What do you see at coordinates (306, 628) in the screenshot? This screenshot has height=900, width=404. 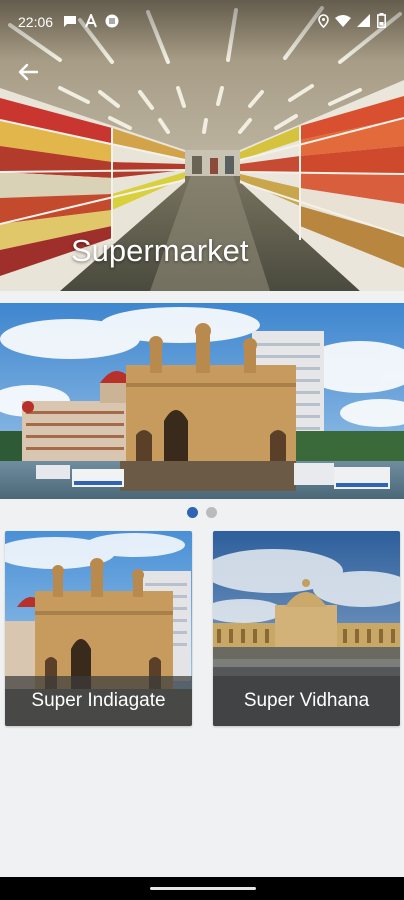 I see `card-super-vidhana: Super Vidhana` at bounding box center [306, 628].